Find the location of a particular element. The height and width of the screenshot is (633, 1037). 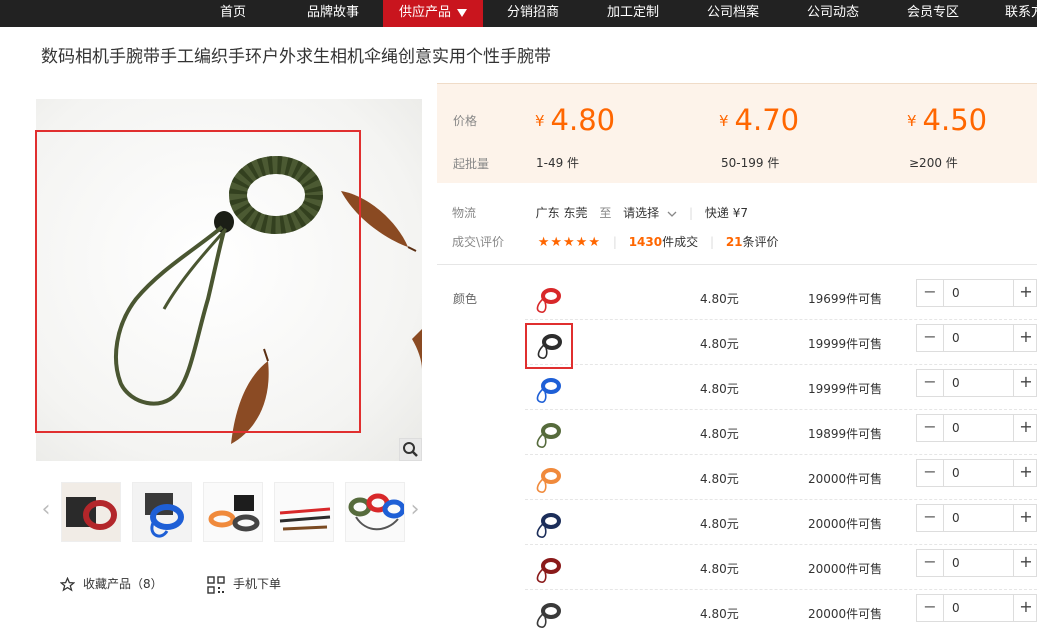

price-value: 4.70 is located at coordinates (767, 120).